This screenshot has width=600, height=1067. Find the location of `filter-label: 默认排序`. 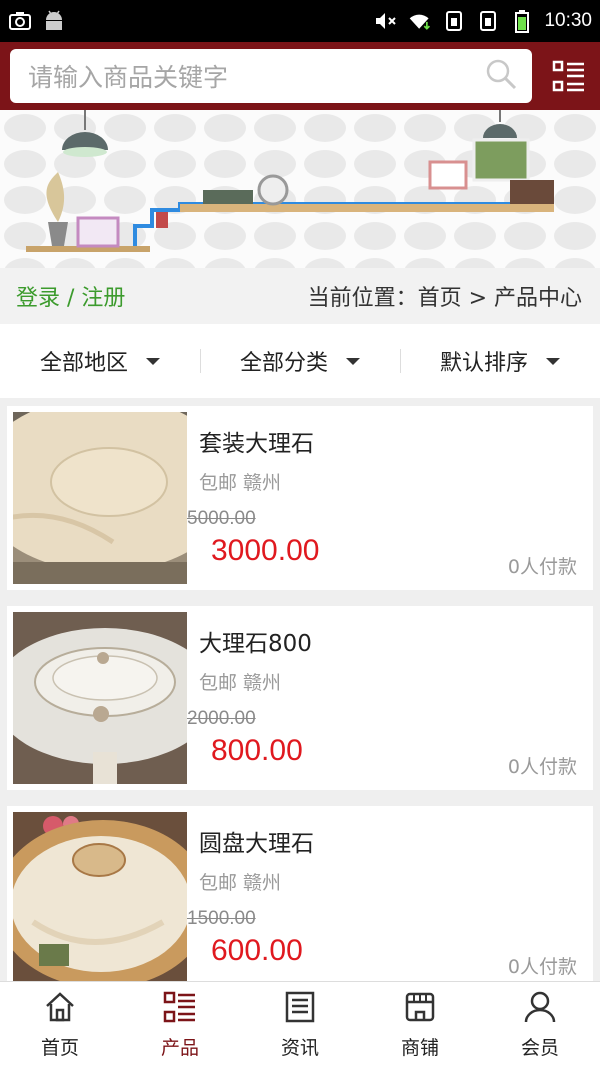

filter-label: 默认排序 is located at coordinates (483, 363).